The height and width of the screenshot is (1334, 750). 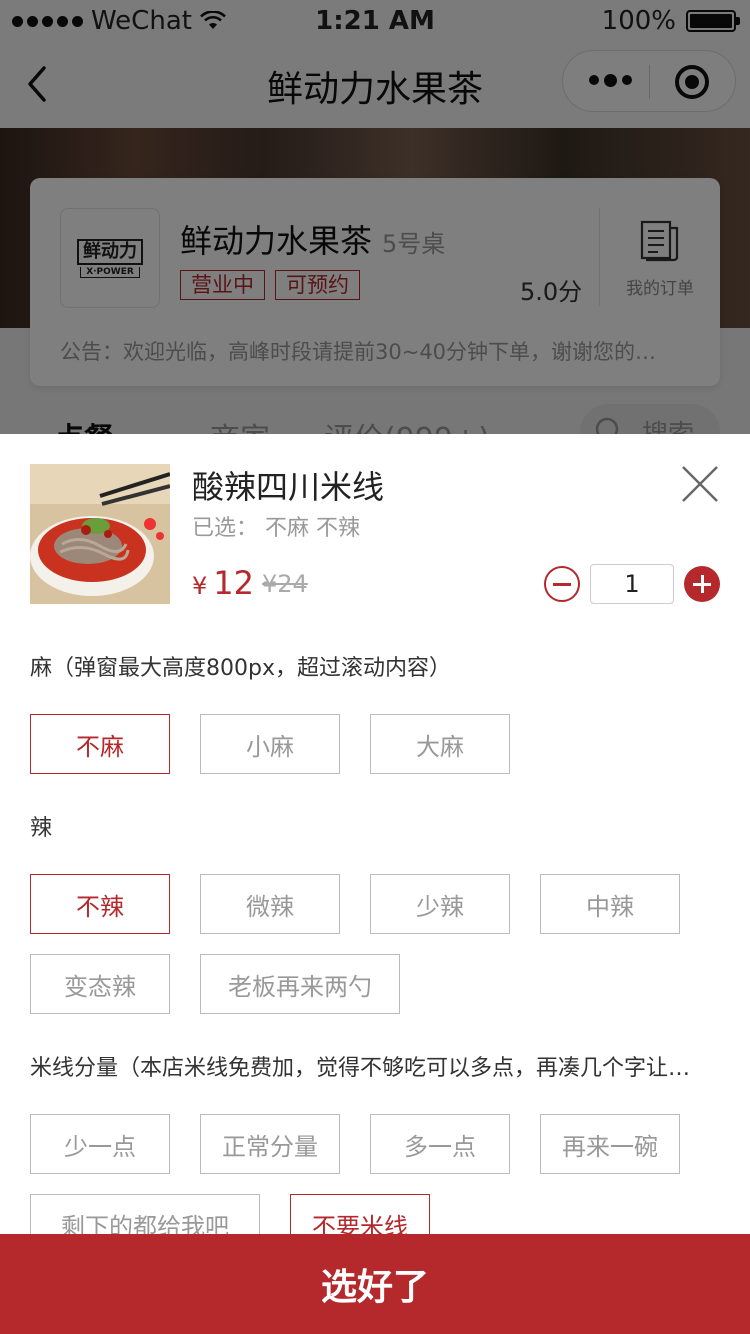 I want to click on dish-image, so click(x=100, y=534).